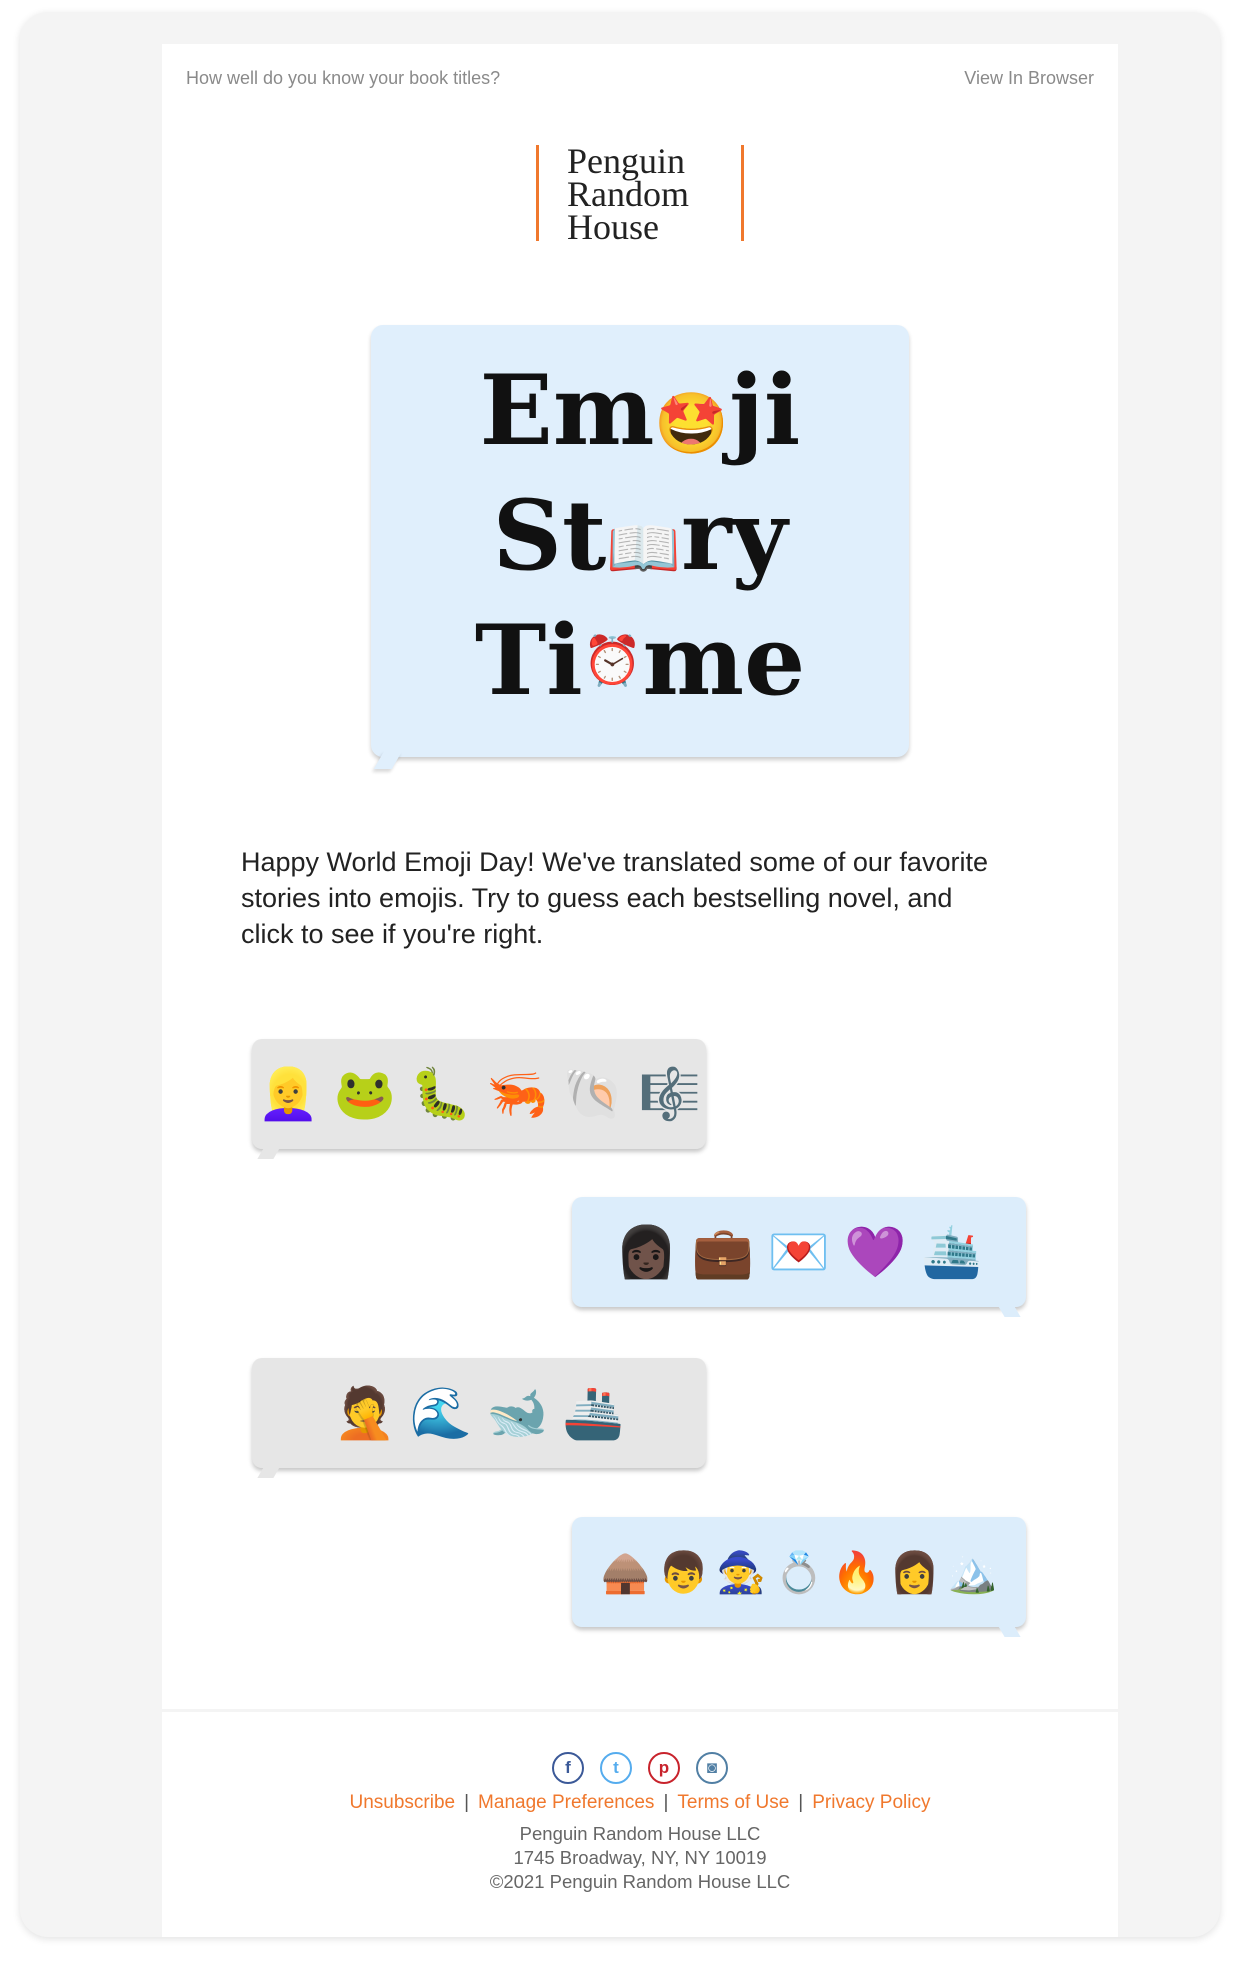 Image resolution: width=1238 pixels, height=1961 pixels. Describe the element at coordinates (765, 410) in the screenshot. I see `hero-text: ji` at that location.